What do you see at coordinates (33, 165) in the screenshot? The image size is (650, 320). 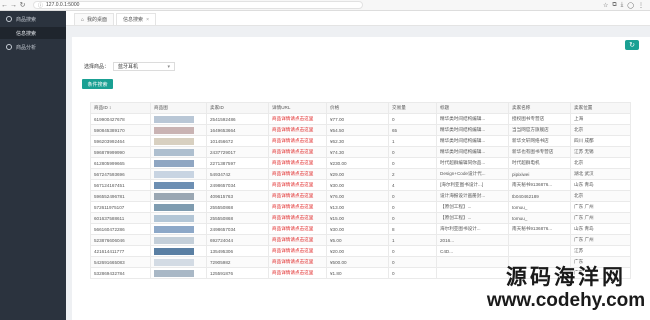 I see `sidebar: 商品搜索 信息搜索 商品分析` at bounding box center [33, 165].